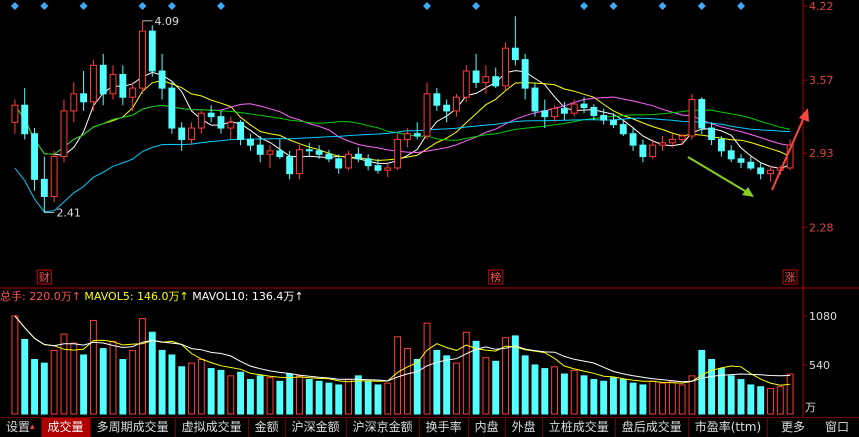 The width and height of the screenshot is (859, 437). What do you see at coordinates (383, 427) in the screenshot?
I see `tab-6: 沪深京金额` at bounding box center [383, 427].